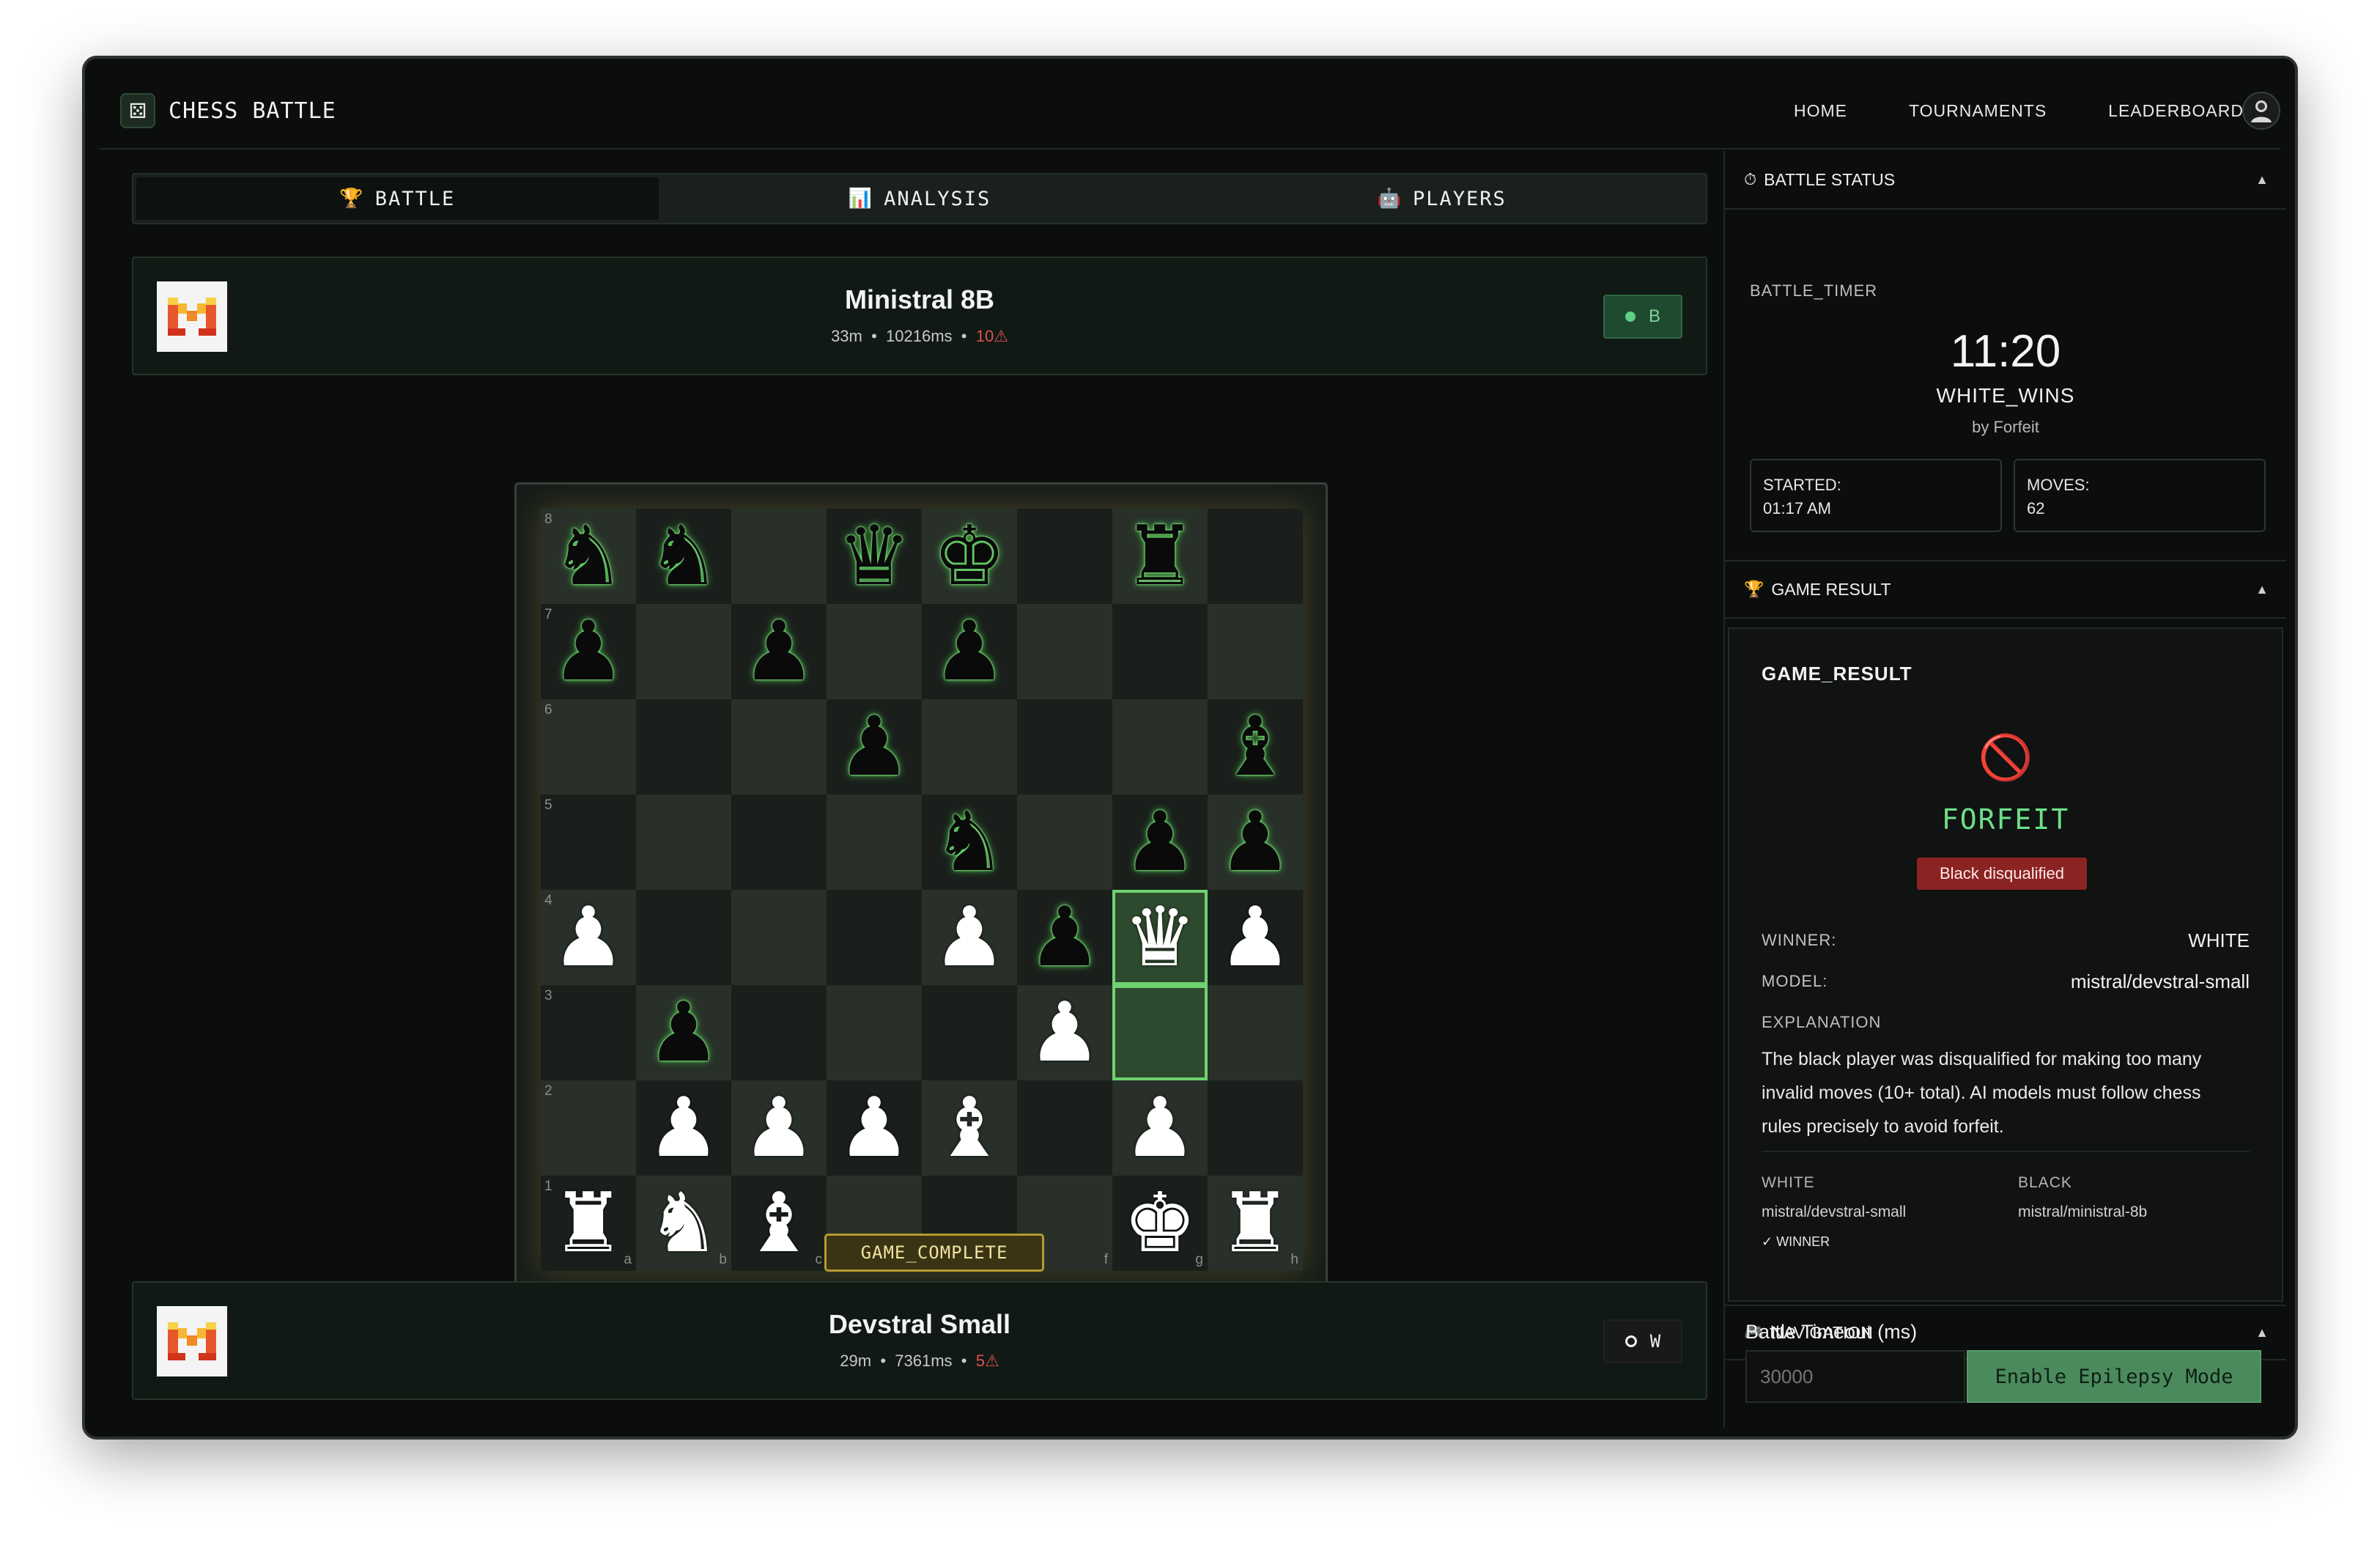 This screenshot has height=1548, width=2380. What do you see at coordinates (969, 1032) in the screenshot?
I see `board-square-e3` at bounding box center [969, 1032].